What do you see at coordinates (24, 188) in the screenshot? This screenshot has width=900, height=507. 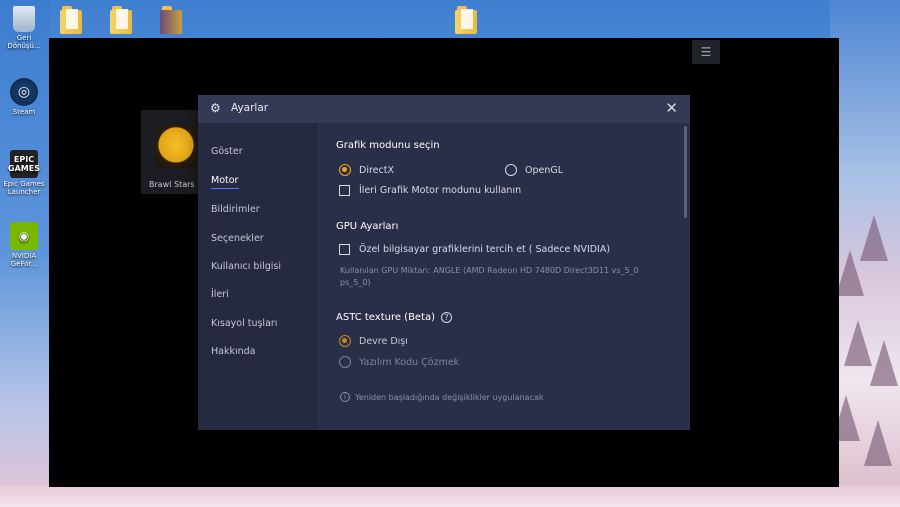 I see `desktop-icon-label: Epic Games Launcher` at bounding box center [24, 188].